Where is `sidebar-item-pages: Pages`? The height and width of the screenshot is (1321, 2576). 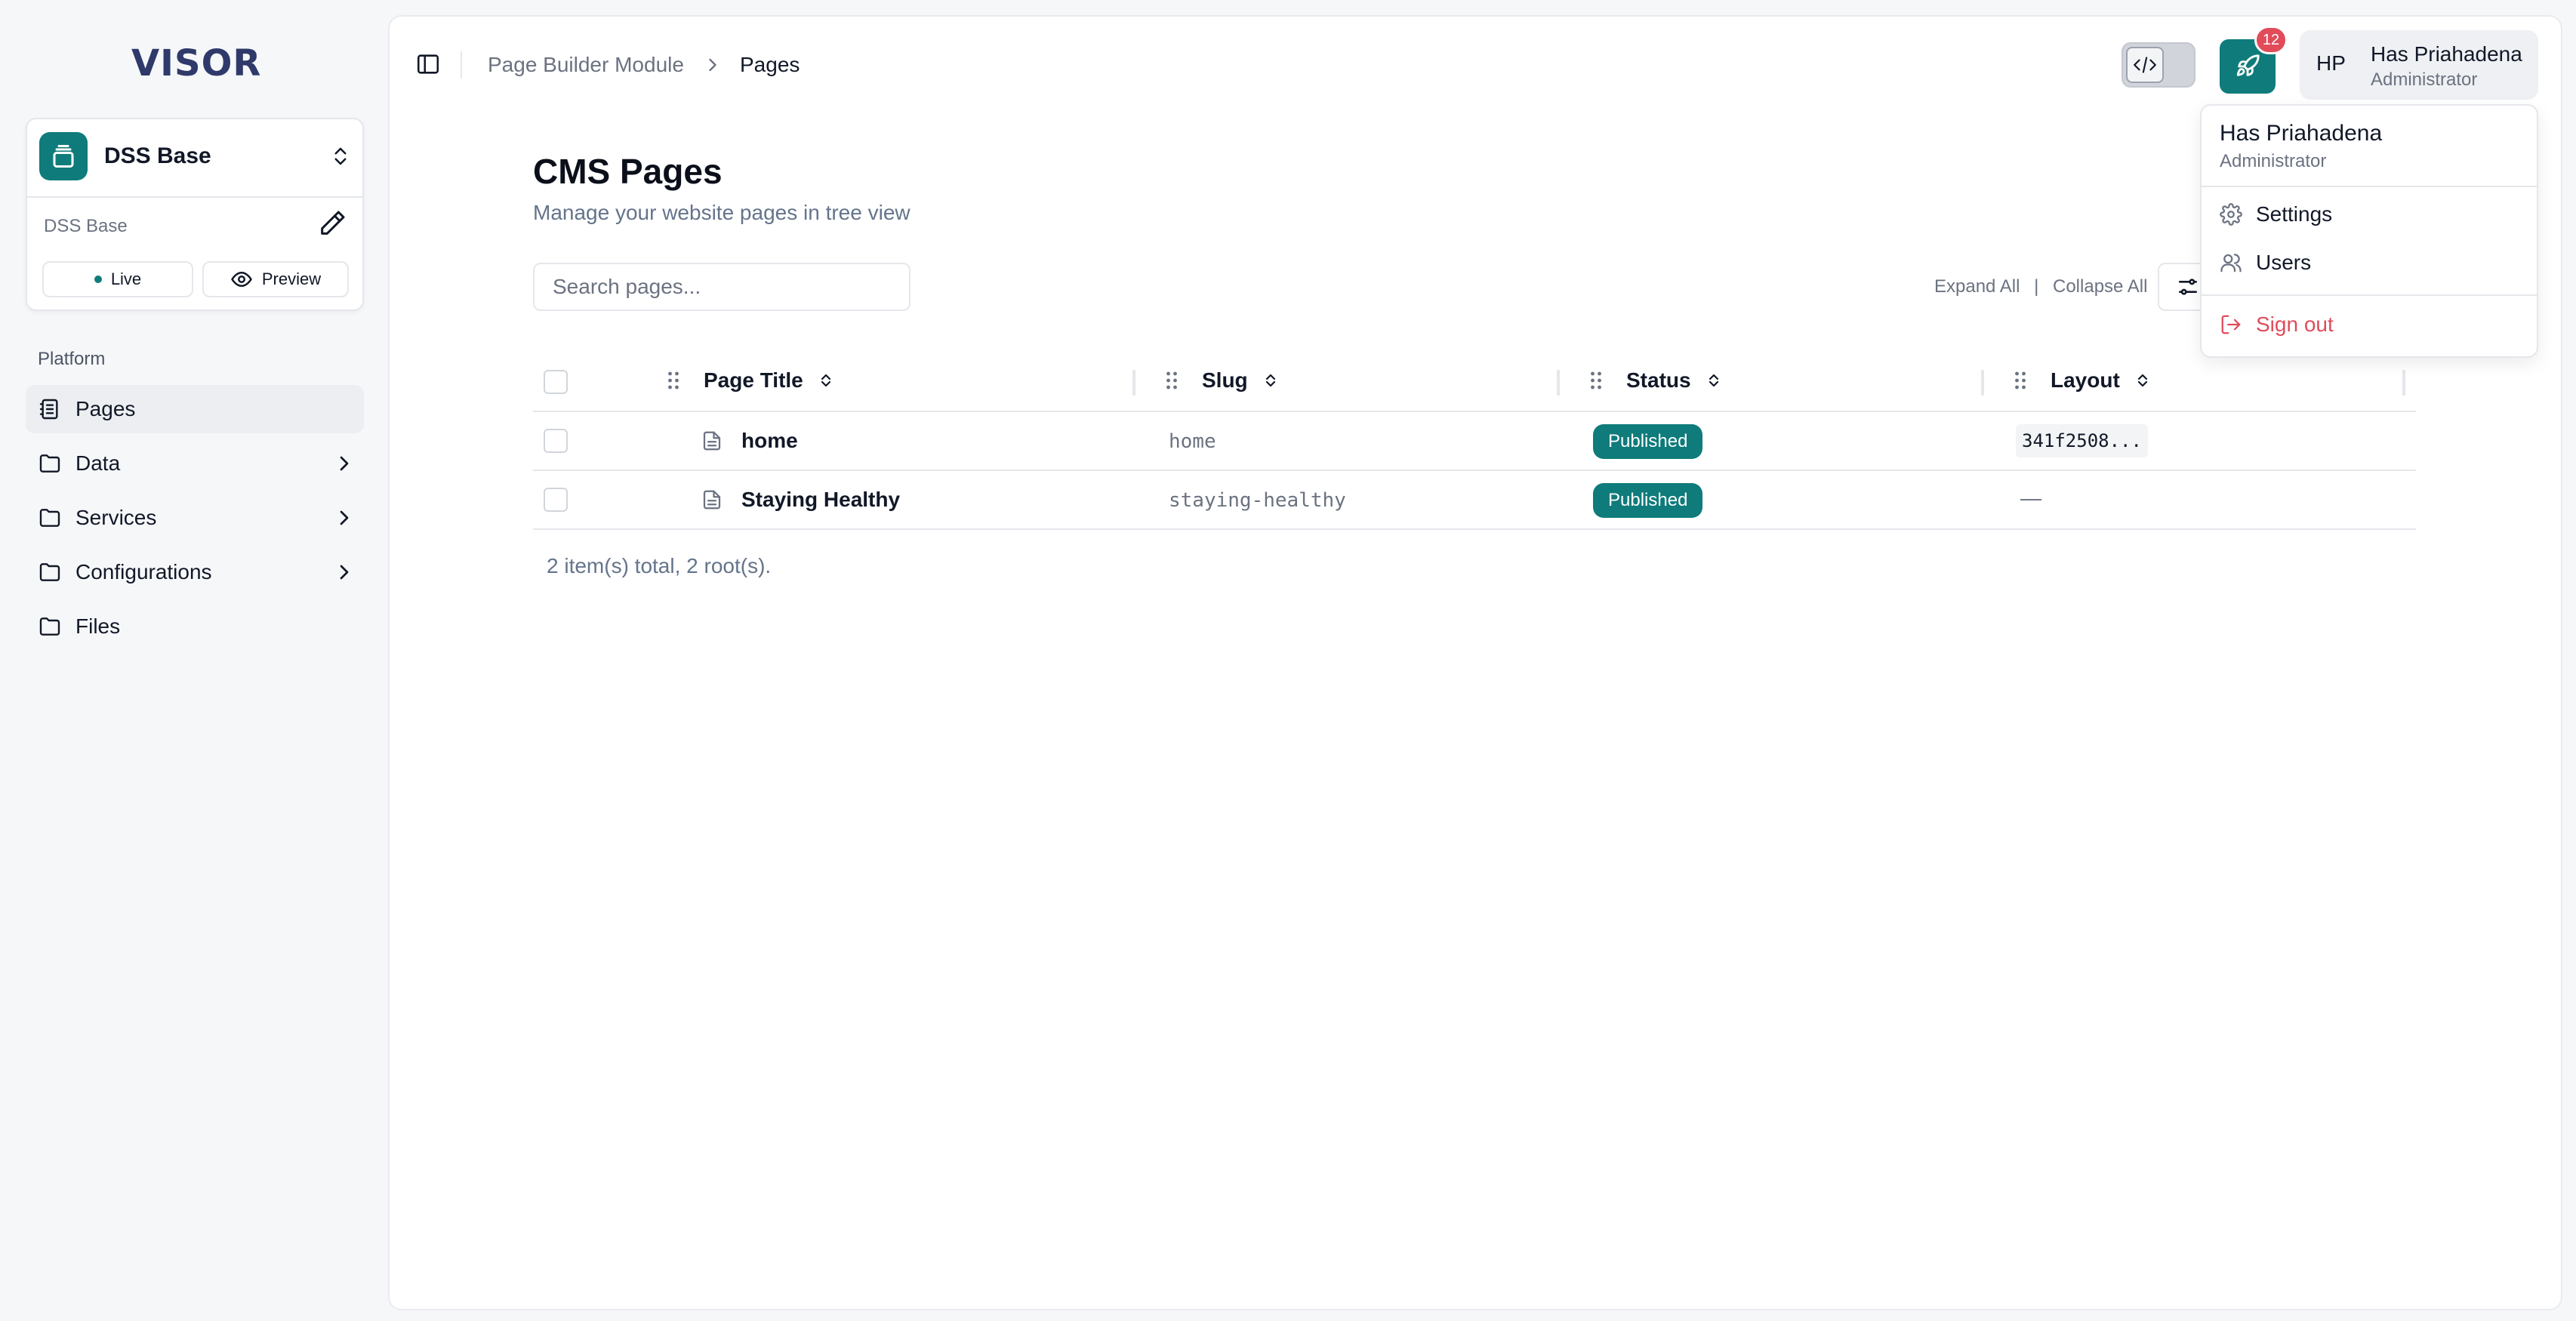 sidebar-item-pages: Pages is located at coordinates (195, 409).